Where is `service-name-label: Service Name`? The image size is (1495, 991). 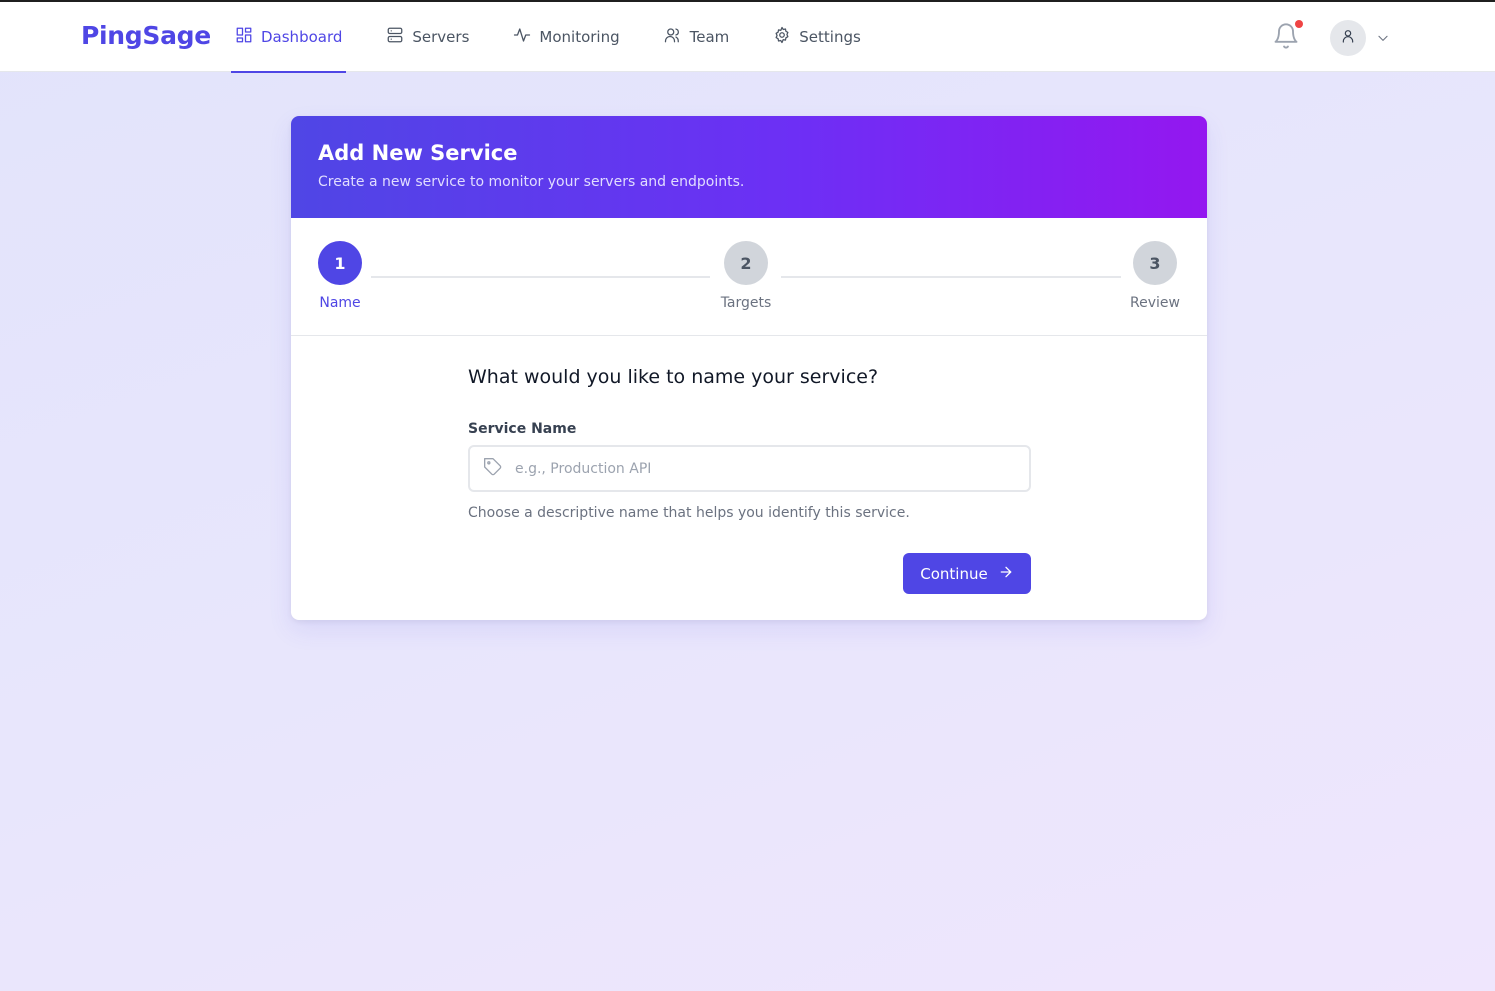
service-name-label: Service Name is located at coordinates (522, 429).